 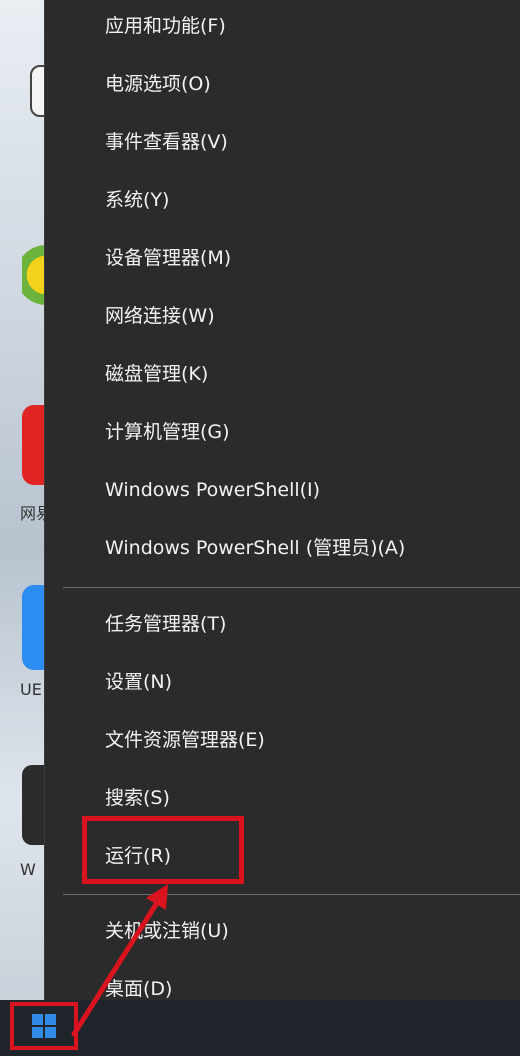 I want to click on taskbar, so click(x=260, y=1028).